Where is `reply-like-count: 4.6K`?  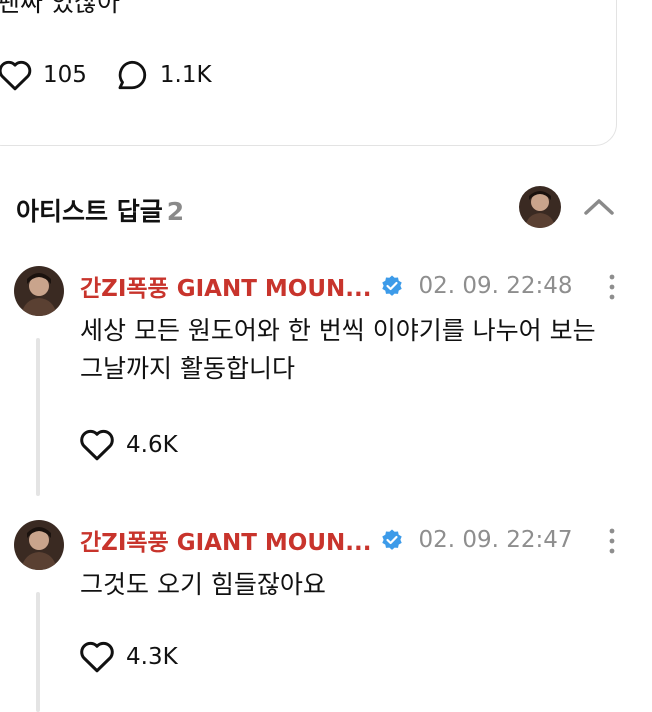 reply-like-count: 4.6K is located at coordinates (152, 444).